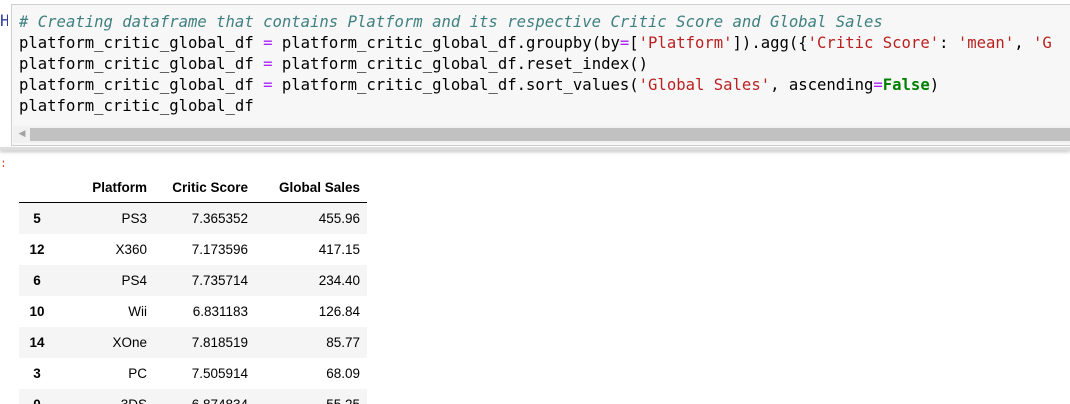 This screenshot has height=404, width=1070. I want to click on table-header-row: Platform Critic Score Global Sales, so click(193, 187).